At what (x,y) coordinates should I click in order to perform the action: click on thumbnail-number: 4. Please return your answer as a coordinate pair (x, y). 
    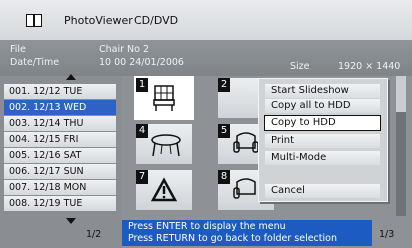
    Looking at the image, I should click on (142, 131).